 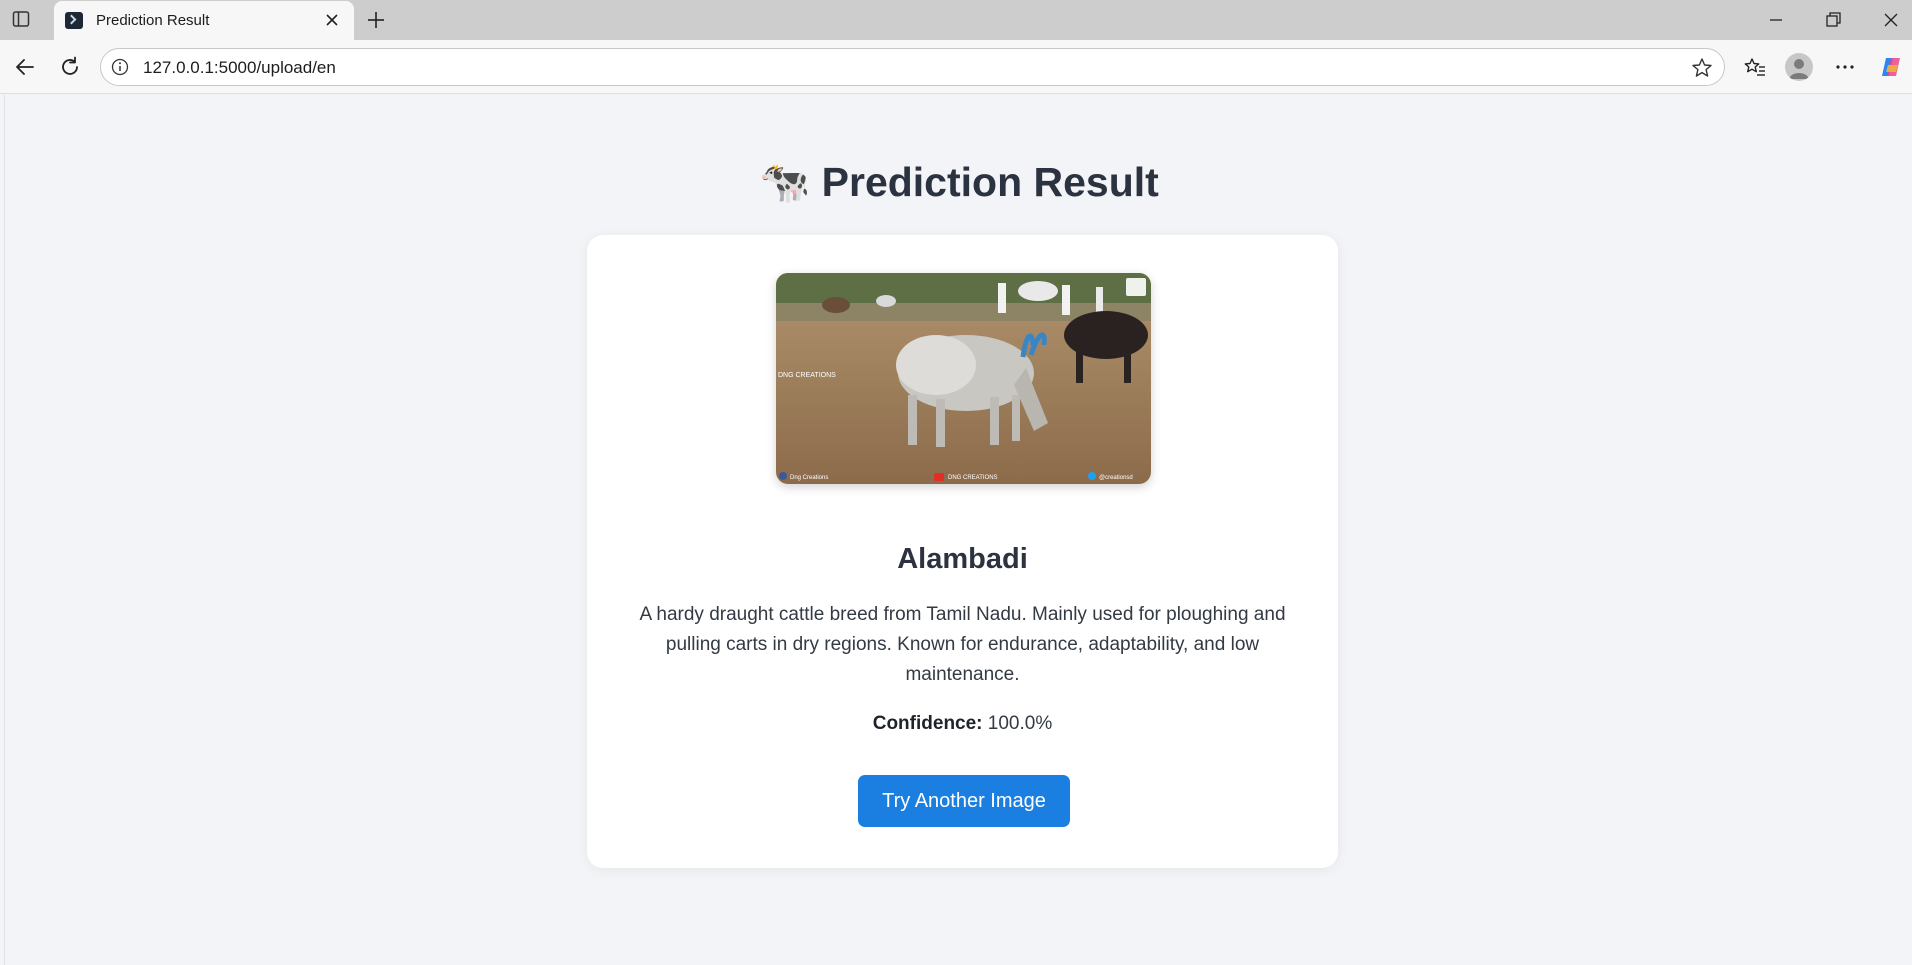 I want to click on browser-toolbar: 127.0.0.1:5000/upload/en, so click(x=956, y=67).